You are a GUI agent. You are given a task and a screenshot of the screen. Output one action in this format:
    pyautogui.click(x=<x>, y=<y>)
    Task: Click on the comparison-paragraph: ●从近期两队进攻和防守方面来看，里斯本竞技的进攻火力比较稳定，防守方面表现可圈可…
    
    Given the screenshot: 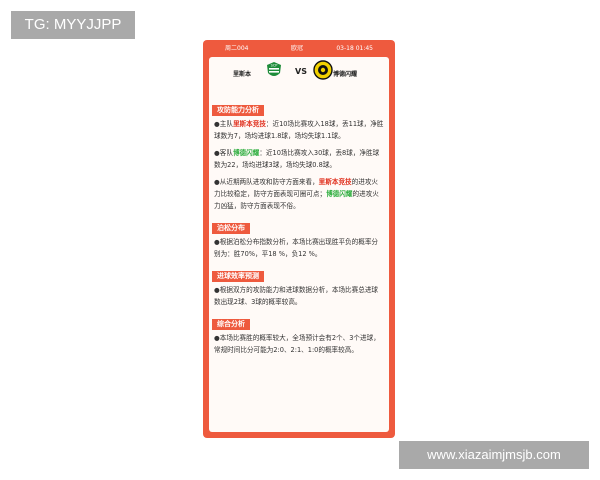 What is the action you would take?
    pyautogui.click(x=296, y=194)
    